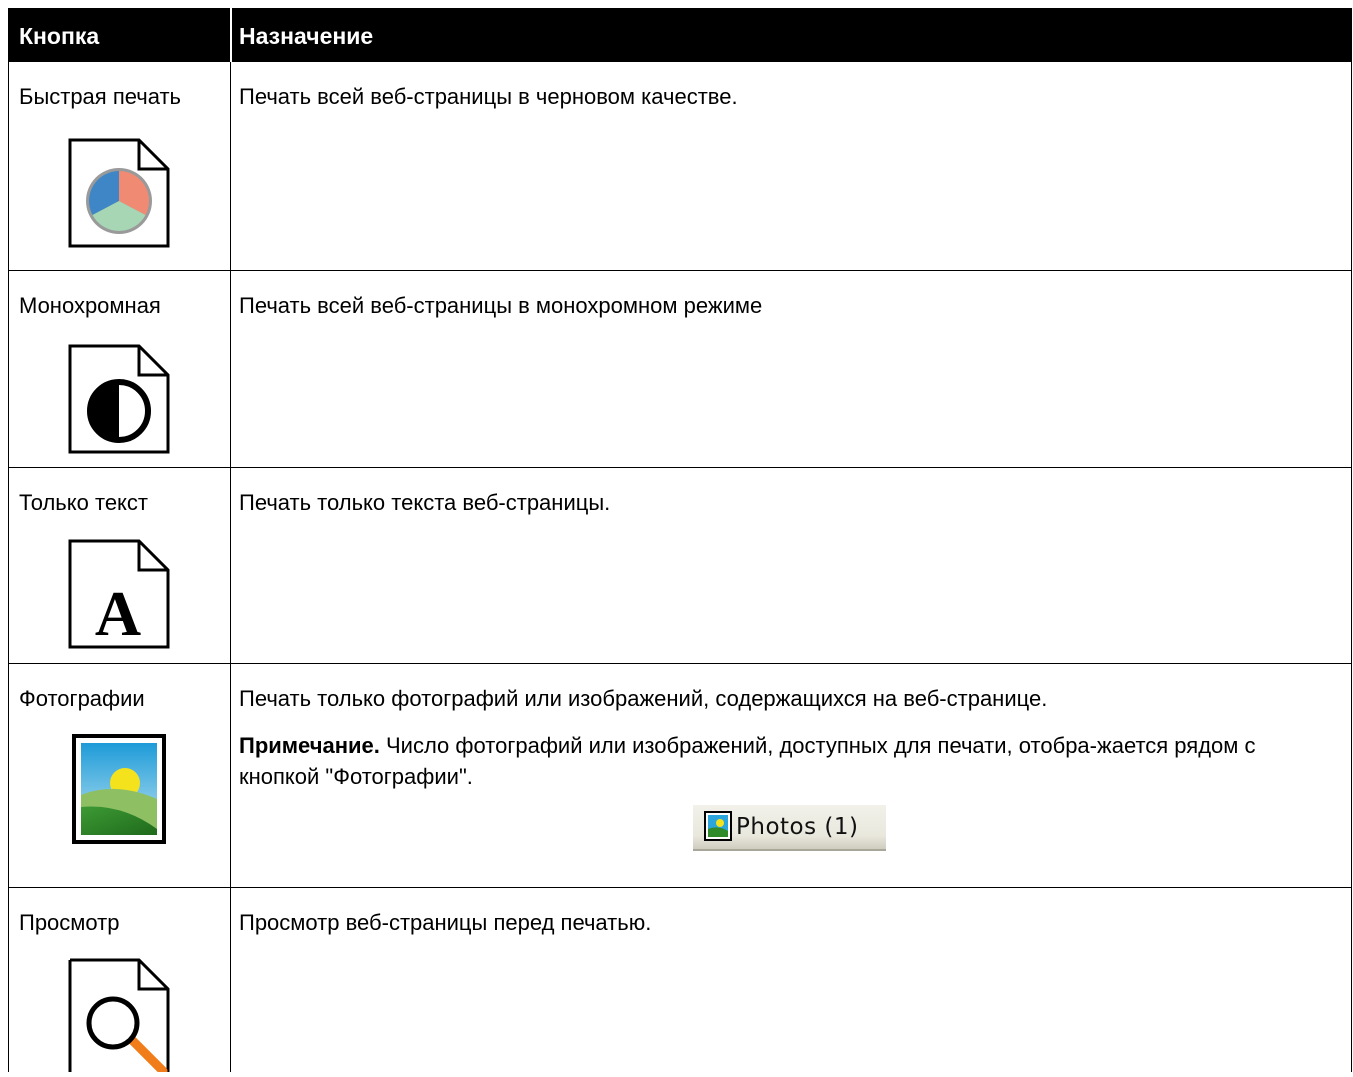 Image resolution: width=1353 pixels, height=1077 pixels. Describe the element at coordinates (82, 698) in the screenshot. I see `row-label: Фотографии` at that location.